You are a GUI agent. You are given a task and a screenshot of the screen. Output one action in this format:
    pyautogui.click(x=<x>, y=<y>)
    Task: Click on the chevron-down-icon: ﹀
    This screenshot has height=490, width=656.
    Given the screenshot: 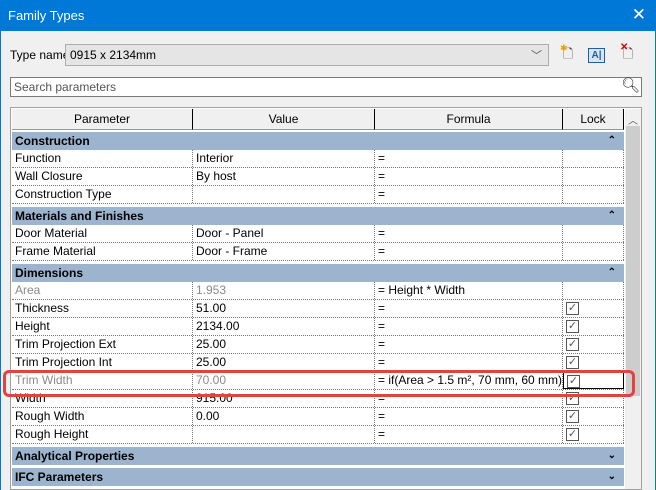 What is the action you would take?
    pyautogui.click(x=536, y=56)
    